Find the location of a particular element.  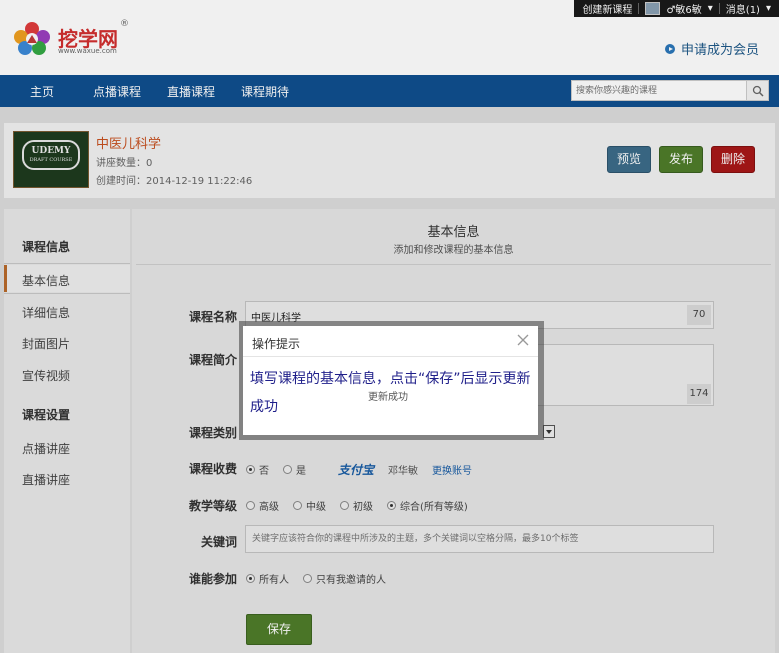

dialog-sub-message: 更新成功 is located at coordinates (388, 397).